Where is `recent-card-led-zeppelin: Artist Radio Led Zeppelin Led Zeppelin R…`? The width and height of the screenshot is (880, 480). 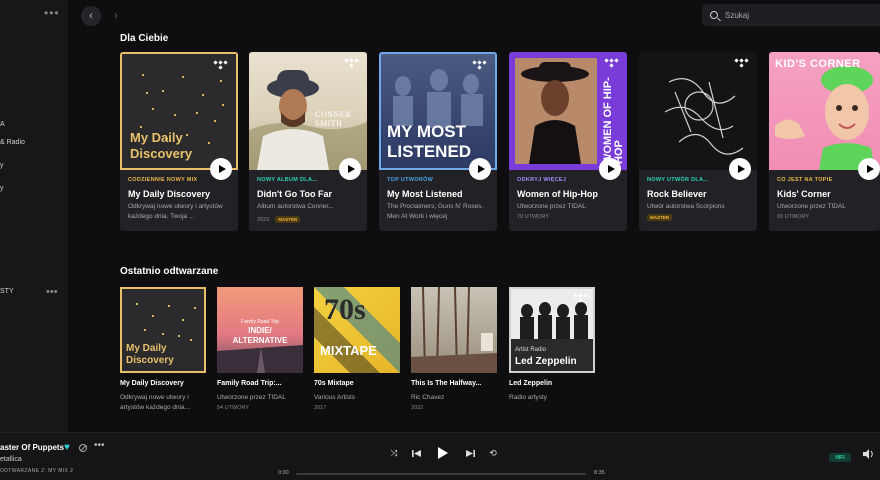 recent-card-led-zeppelin: Artist Radio Led Zeppelin Led Zeppelin R… is located at coordinates (552, 344).